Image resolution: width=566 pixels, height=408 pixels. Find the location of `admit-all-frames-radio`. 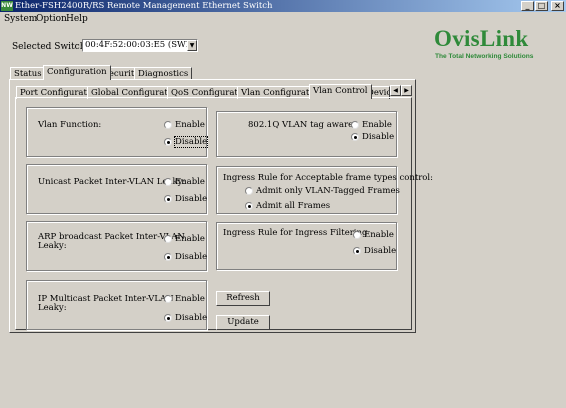

admit-all-frames-radio is located at coordinates (249, 206).